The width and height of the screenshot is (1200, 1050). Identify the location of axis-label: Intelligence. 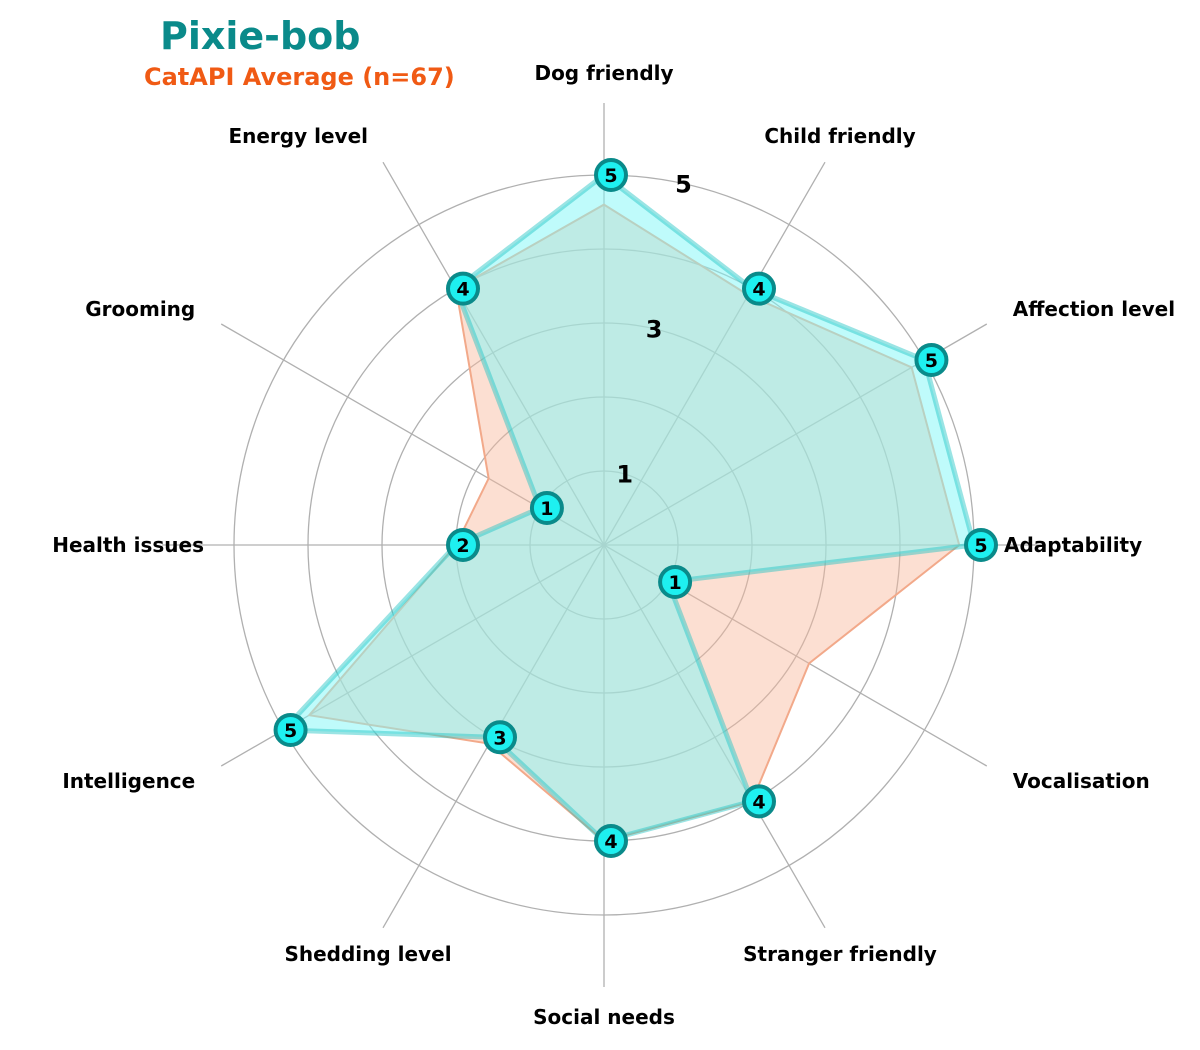
(128, 781).